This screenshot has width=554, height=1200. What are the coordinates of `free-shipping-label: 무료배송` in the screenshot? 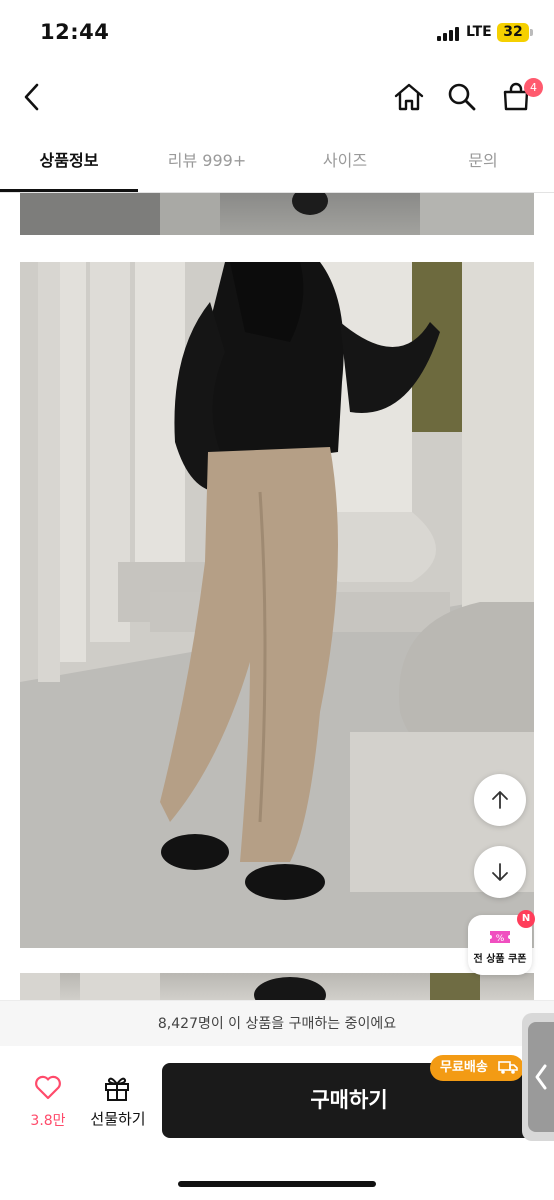 It's located at (464, 1067).